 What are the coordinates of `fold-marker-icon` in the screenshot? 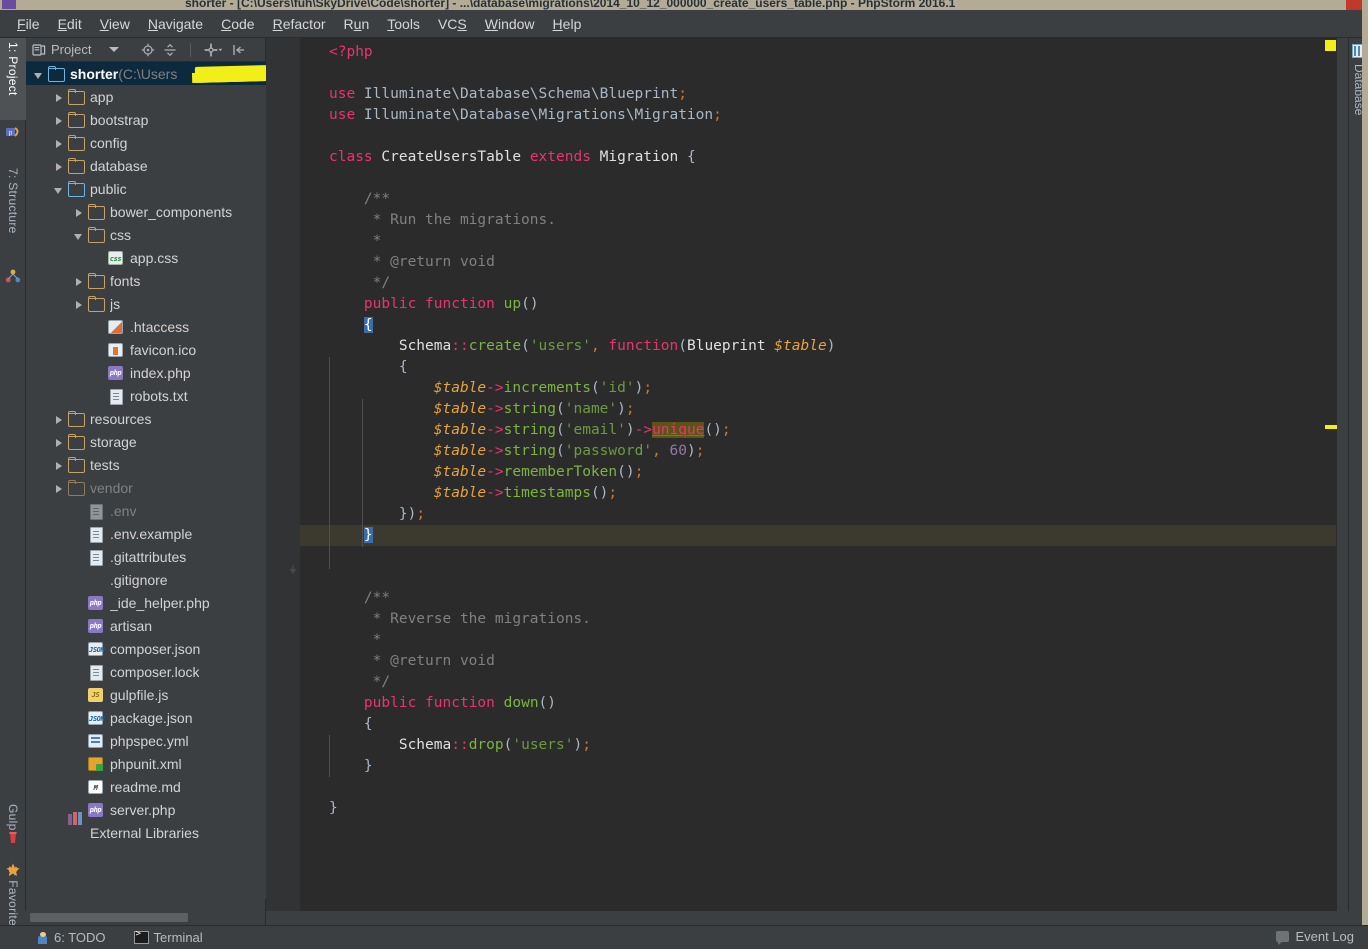 It's located at (293, 570).